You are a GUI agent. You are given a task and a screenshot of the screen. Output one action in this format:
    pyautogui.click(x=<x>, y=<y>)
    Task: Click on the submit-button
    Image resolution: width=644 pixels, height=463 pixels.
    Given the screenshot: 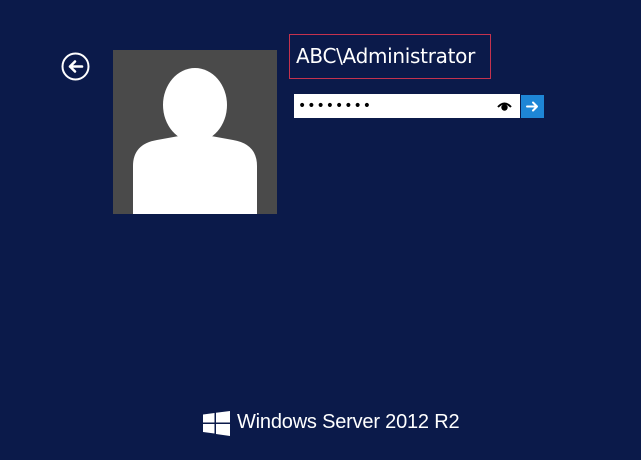 What is the action you would take?
    pyautogui.click(x=532, y=106)
    